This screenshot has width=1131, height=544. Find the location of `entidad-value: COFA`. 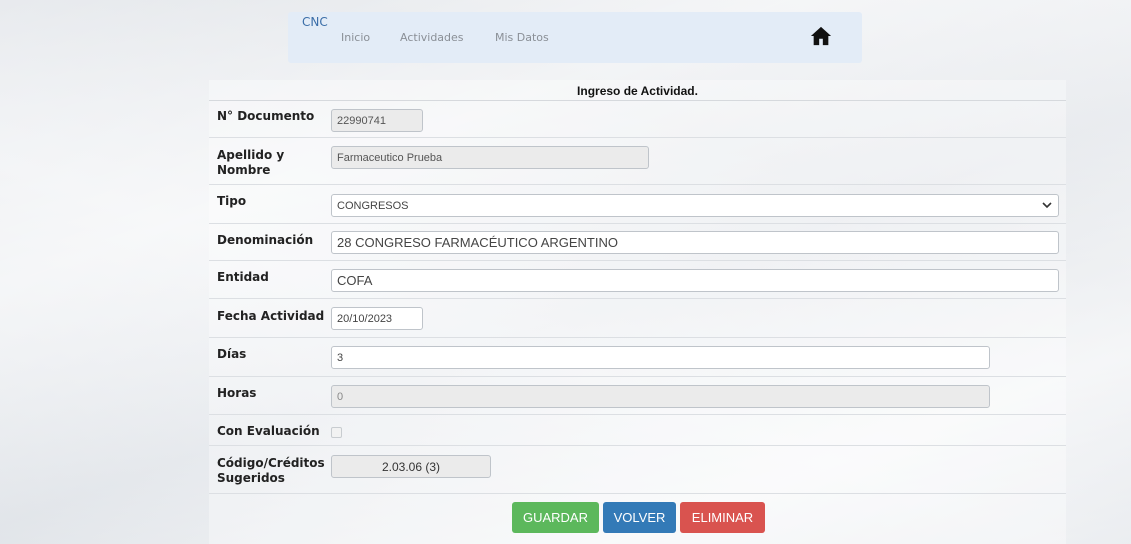

entidad-value: COFA is located at coordinates (355, 280).